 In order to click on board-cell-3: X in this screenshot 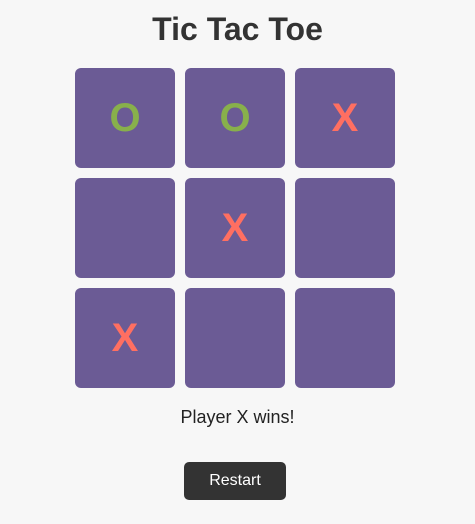, I will do `click(345, 118)`.